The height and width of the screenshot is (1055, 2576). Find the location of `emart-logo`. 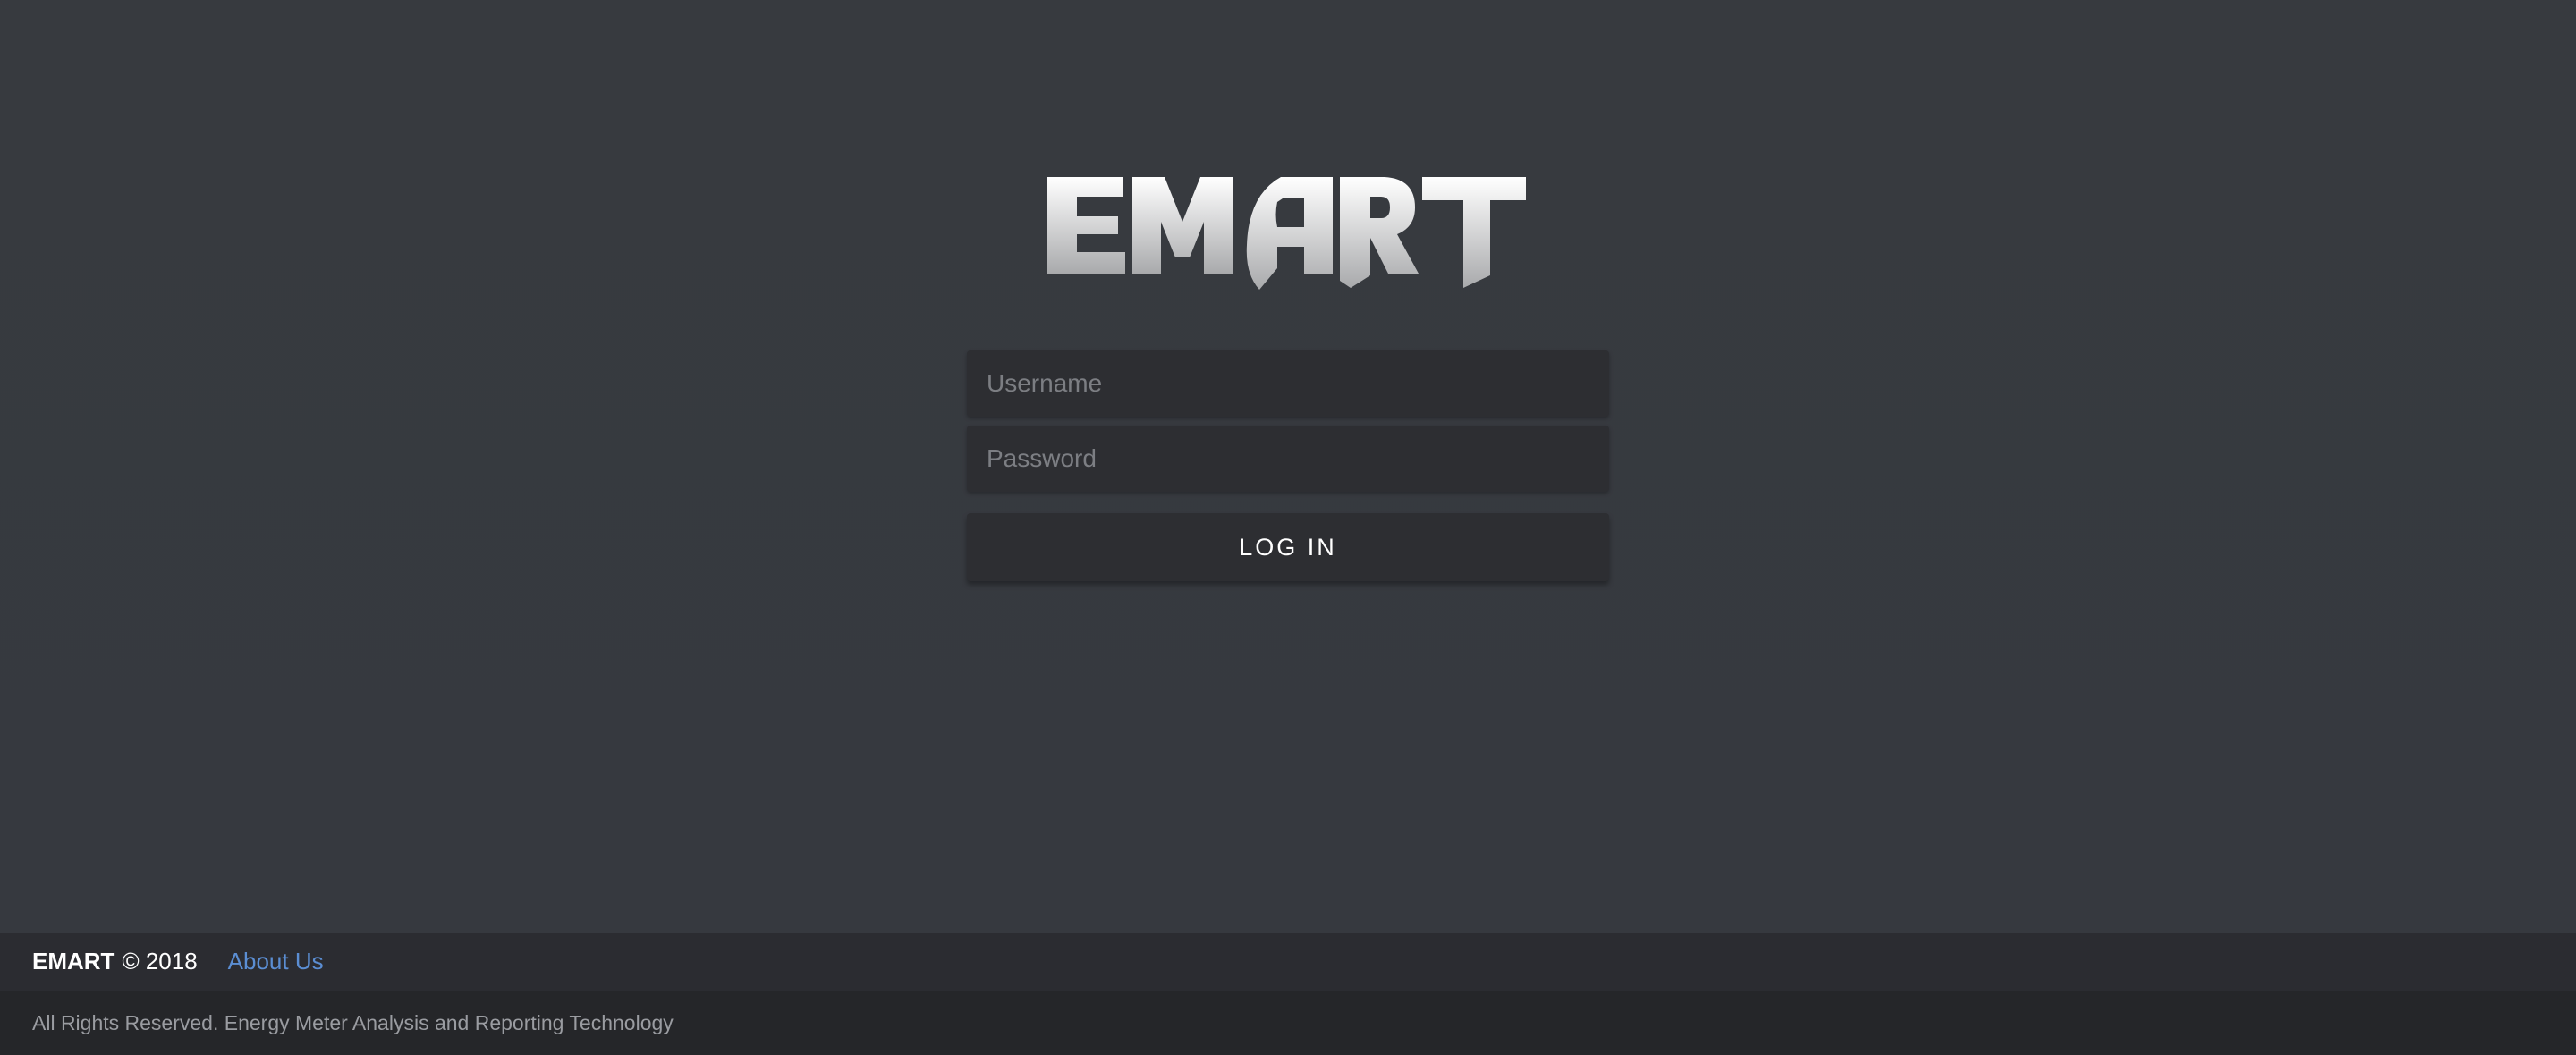

emart-logo is located at coordinates (1288, 235).